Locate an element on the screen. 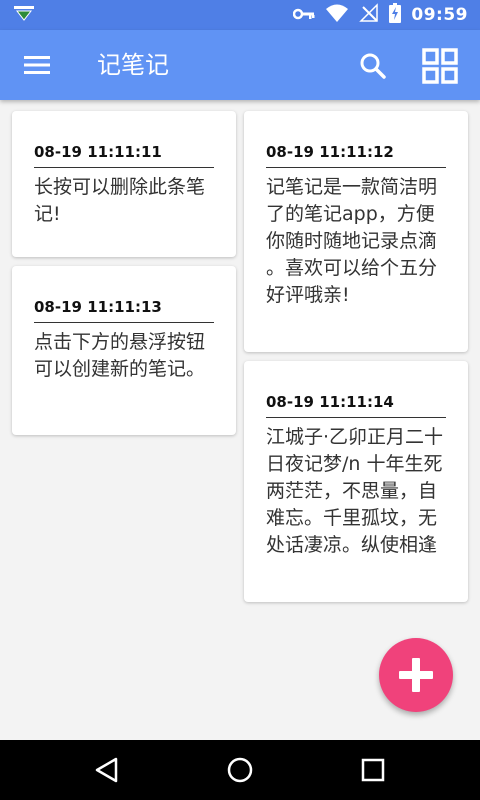 The width and height of the screenshot is (480, 800). note-card: 08-19 11:11:11 长按可以删除此条笔记! is located at coordinates (124, 184).